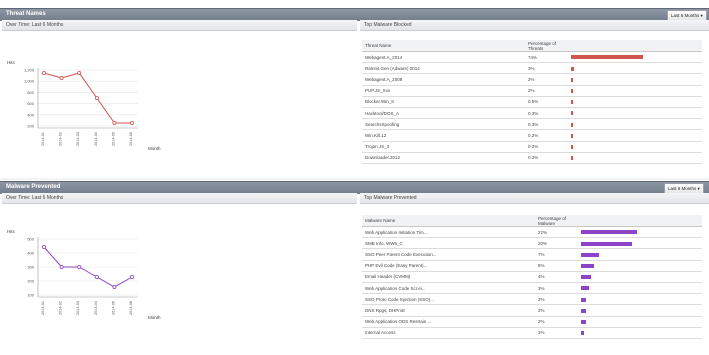 Image resolution: width=709 pixels, height=355 pixels. What do you see at coordinates (30, 267) in the screenshot?
I see `y-tick-label: 300` at bounding box center [30, 267].